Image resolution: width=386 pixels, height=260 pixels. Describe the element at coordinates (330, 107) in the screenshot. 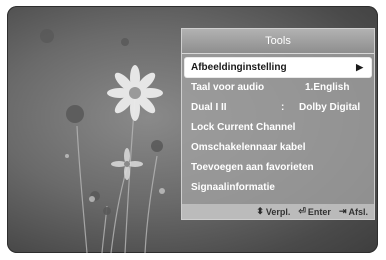

I see `menu-item-value: Dolby Digital` at that location.